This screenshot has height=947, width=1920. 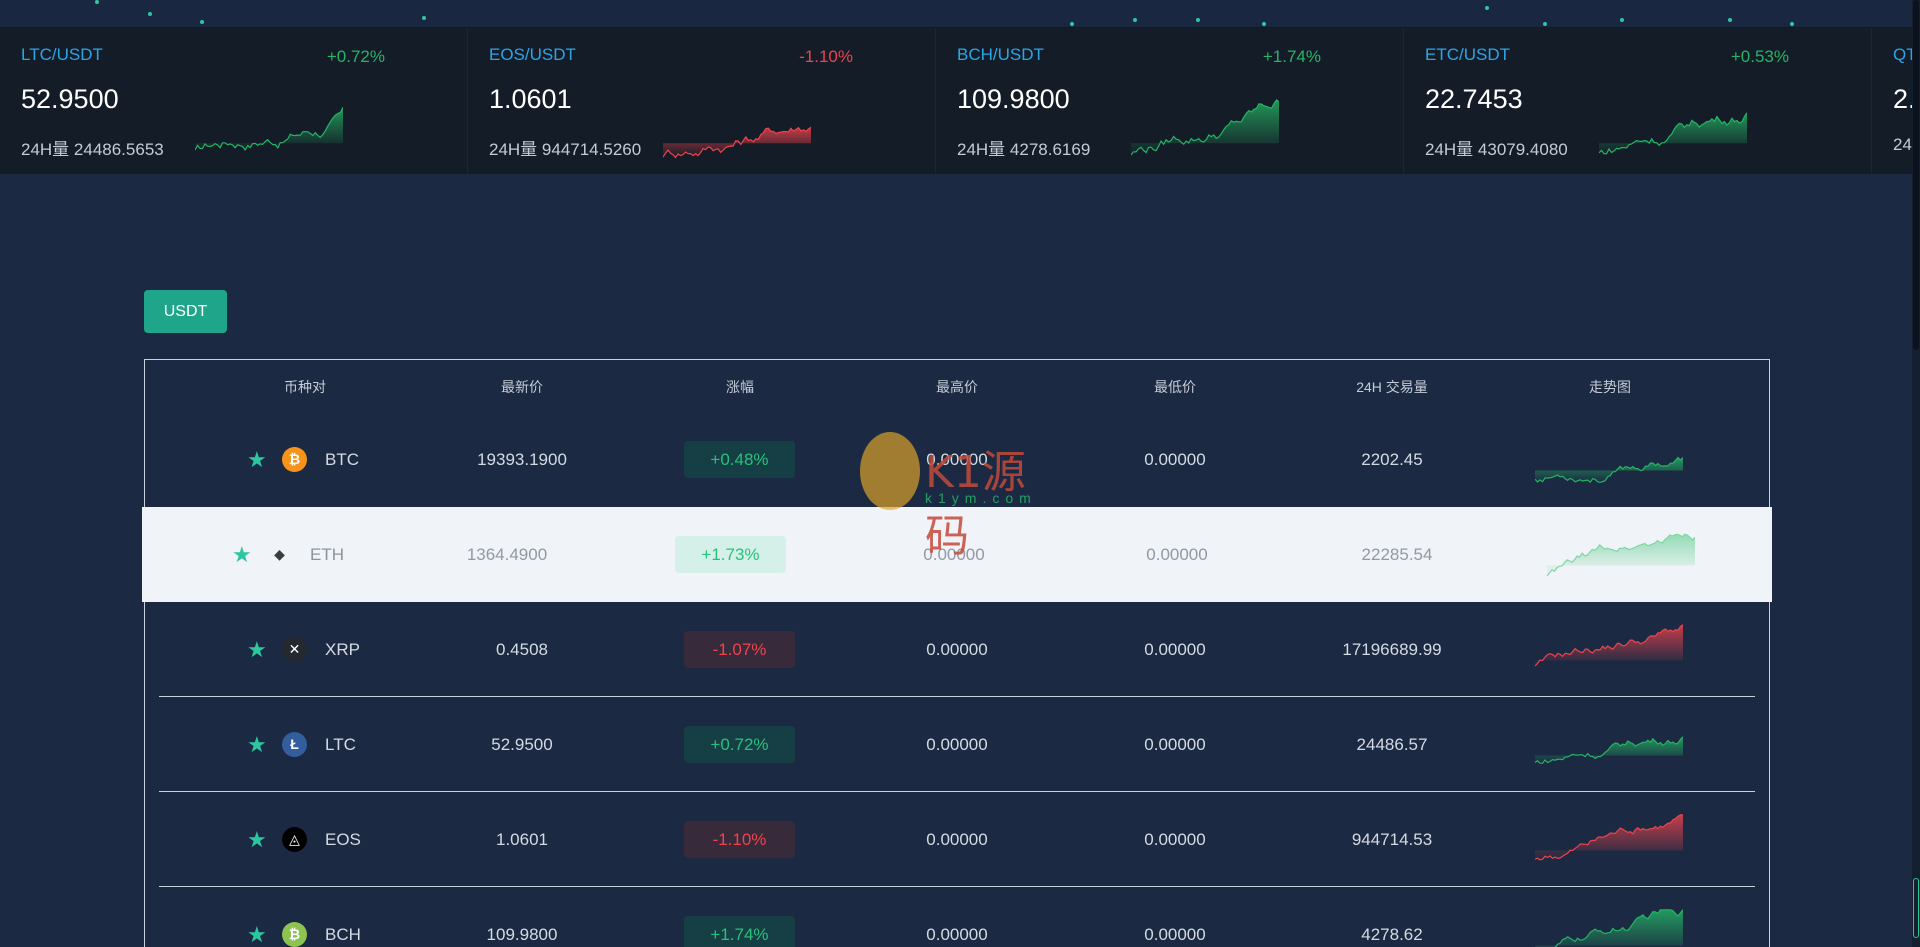 I want to click on change-badge: +0.72%, so click(x=739, y=744).